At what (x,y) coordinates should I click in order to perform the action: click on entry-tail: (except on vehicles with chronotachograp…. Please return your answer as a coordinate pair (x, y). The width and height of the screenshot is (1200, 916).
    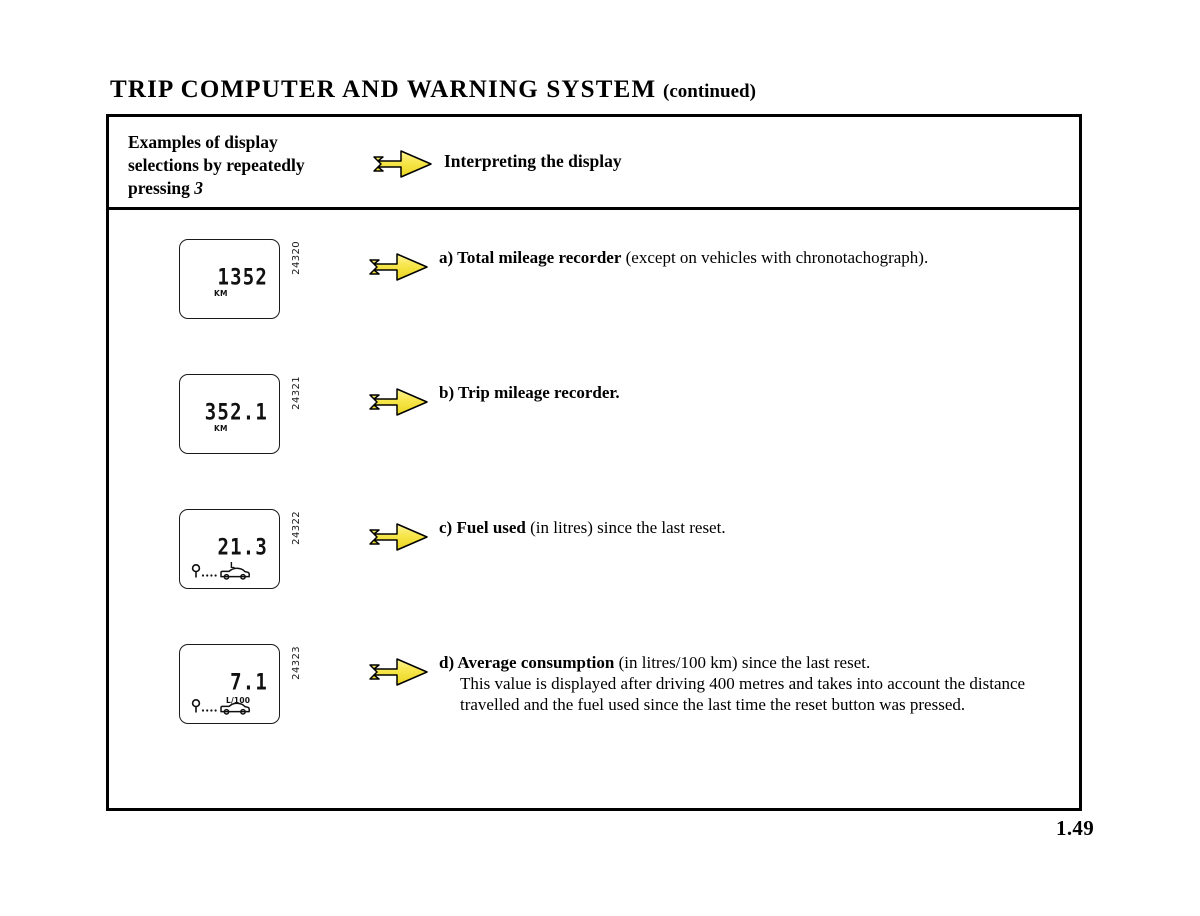
    Looking at the image, I should click on (775, 257).